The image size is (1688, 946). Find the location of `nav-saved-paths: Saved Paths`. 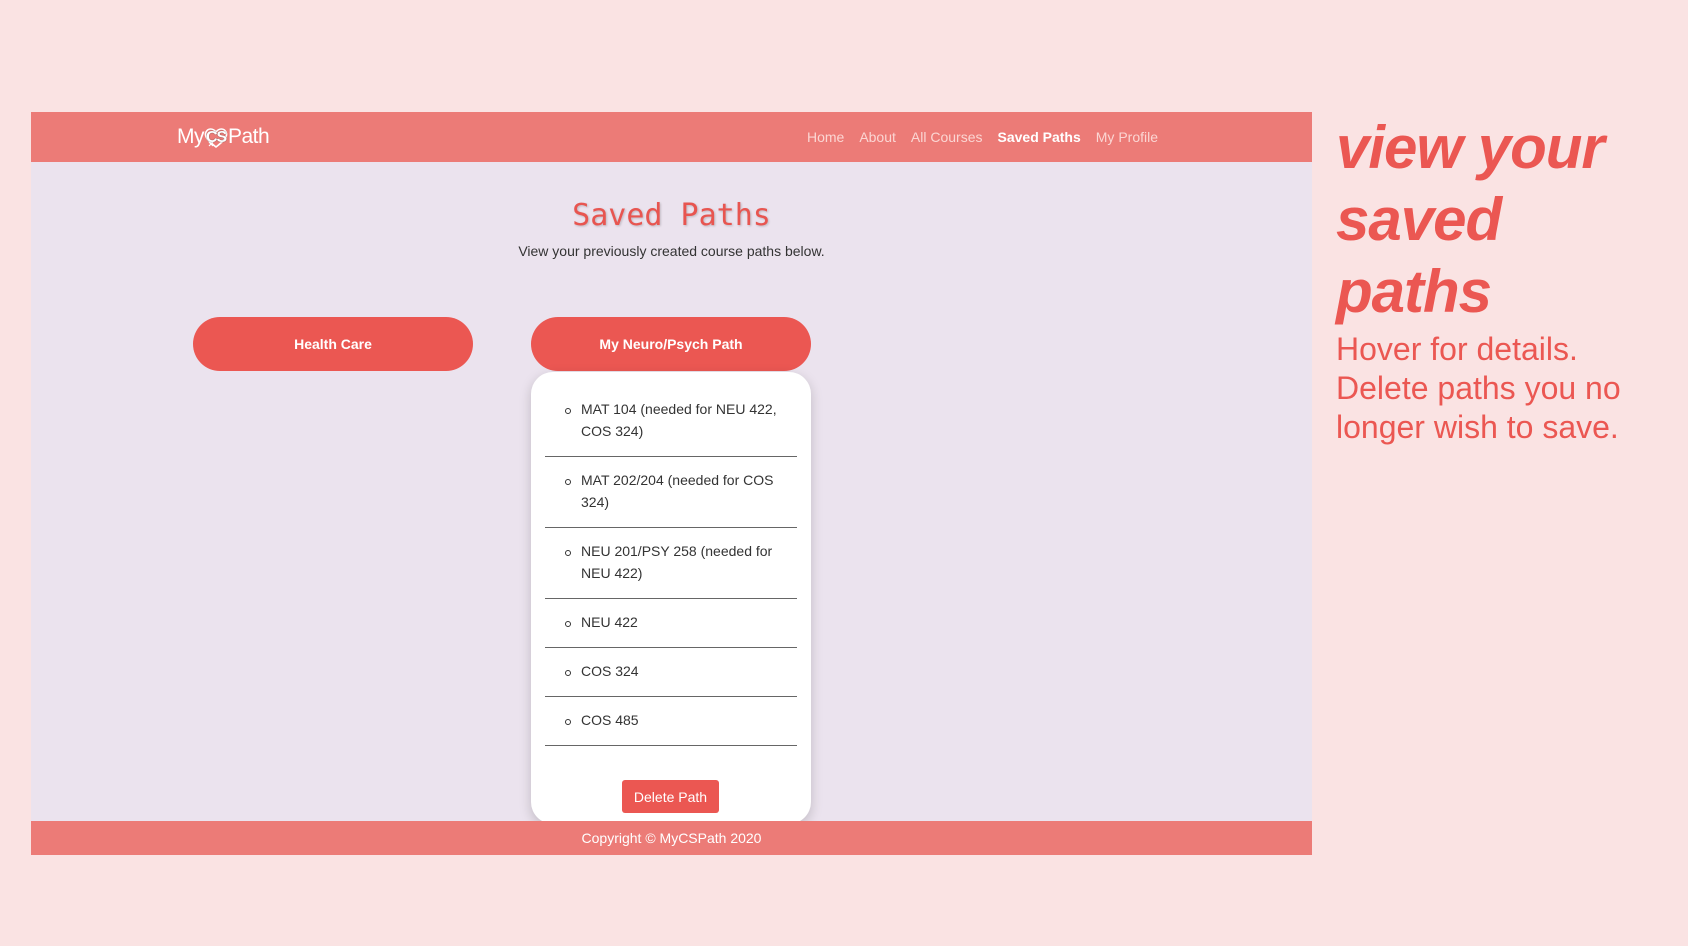

nav-saved-paths: Saved Paths is located at coordinates (1039, 137).